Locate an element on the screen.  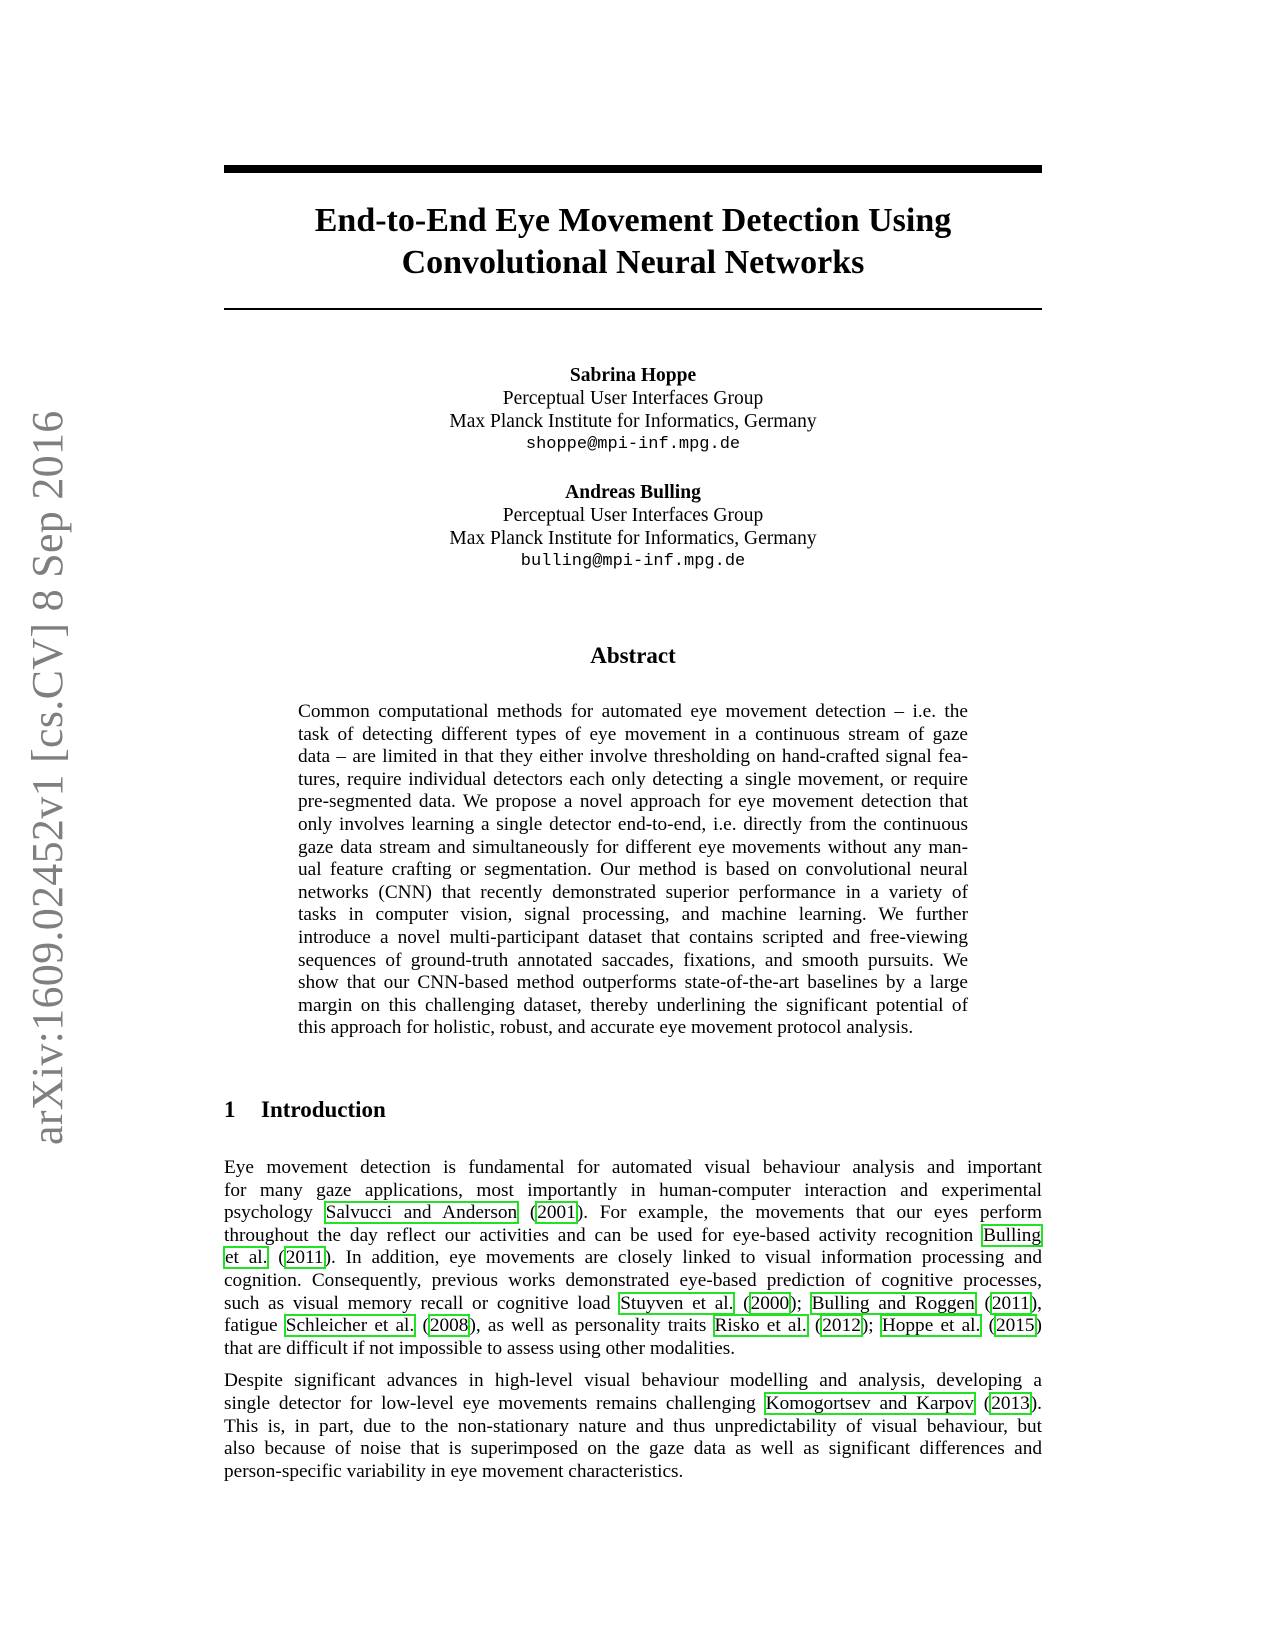
citation-link: Hoppe et al. is located at coordinates (931, 1326).